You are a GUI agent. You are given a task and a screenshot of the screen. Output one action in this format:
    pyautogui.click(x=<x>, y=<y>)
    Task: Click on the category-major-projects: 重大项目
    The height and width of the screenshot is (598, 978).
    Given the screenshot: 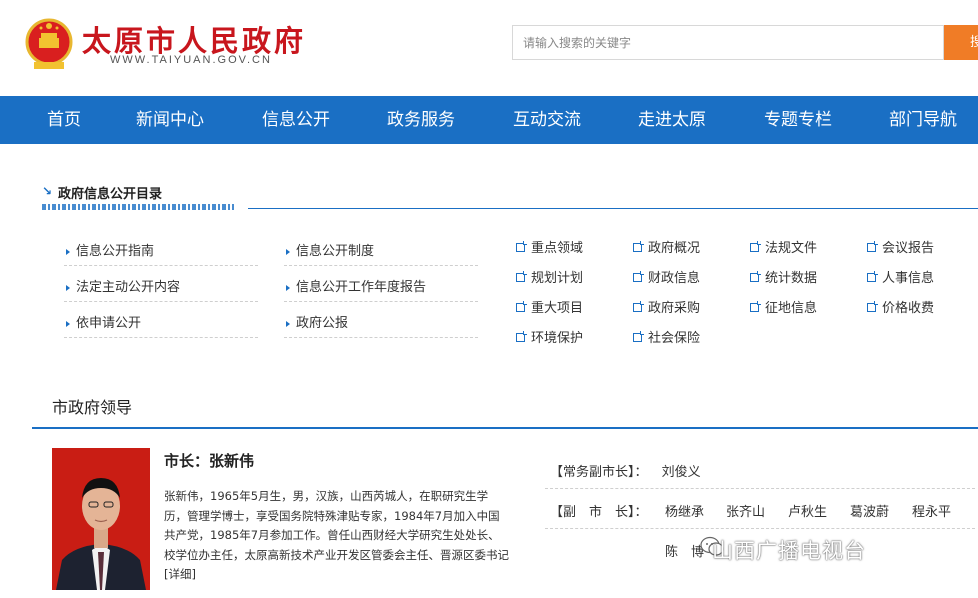 What is the action you would take?
    pyautogui.click(x=549, y=306)
    